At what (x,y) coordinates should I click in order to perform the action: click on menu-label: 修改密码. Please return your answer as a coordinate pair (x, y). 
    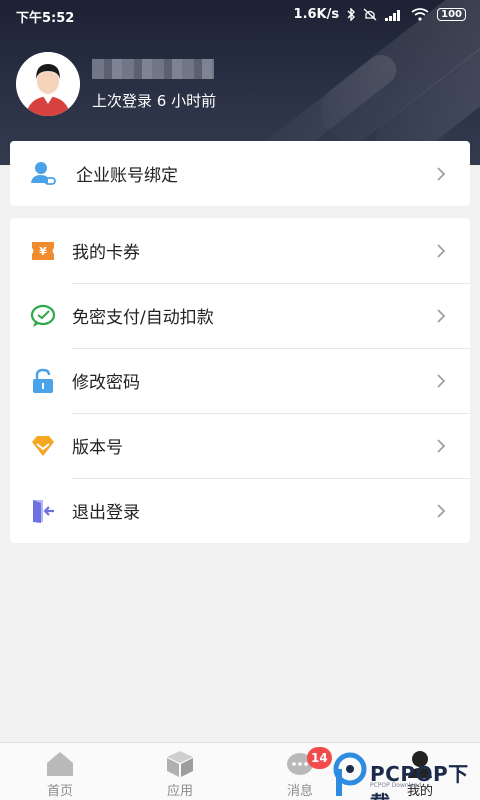
    Looking at the image, I should click on (106, 383).